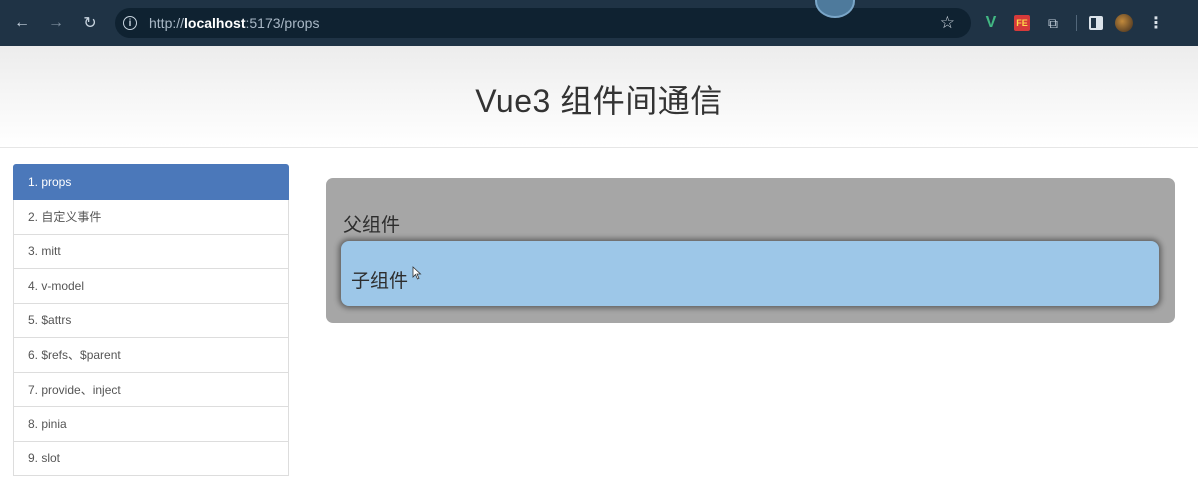  What do you see at coordinates (56, 23) in the screenshot?
I see `forward-arrow-icon: →` at bounding box center [56, 23].